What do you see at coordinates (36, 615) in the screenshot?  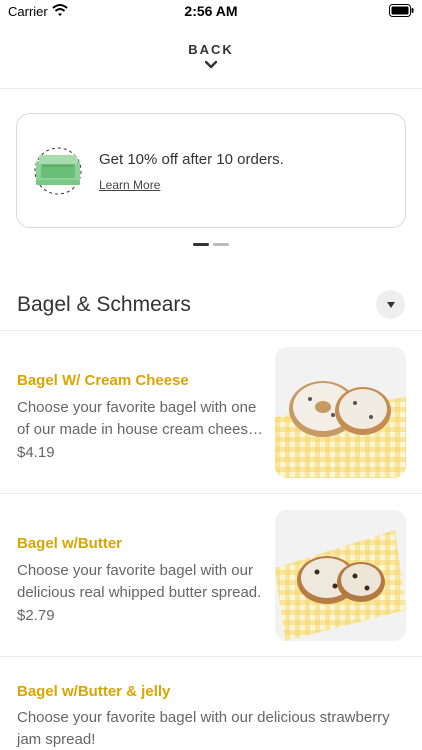 I see `item-price: $2.79` at bounding box center [36, 615].